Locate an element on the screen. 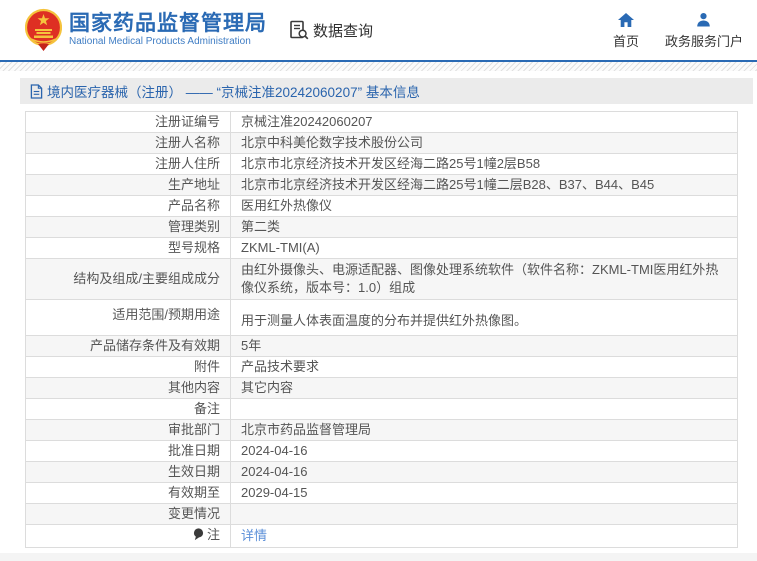  table-row: 注册人名称 北京中科美伦数字技术股份公司 is located at coordinates (381, 143).